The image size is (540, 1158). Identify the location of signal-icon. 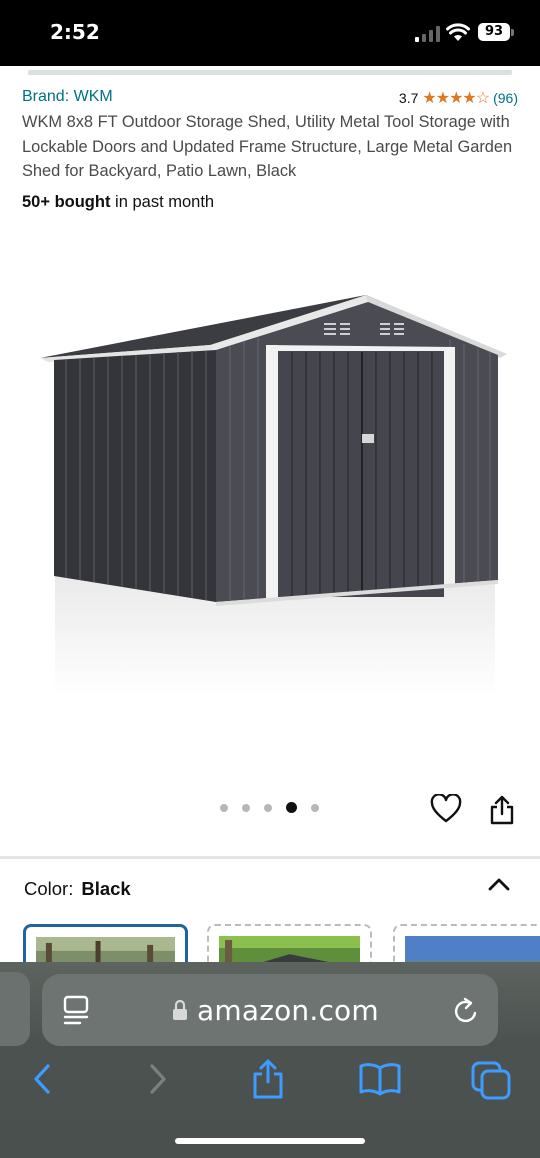
(427, 34).